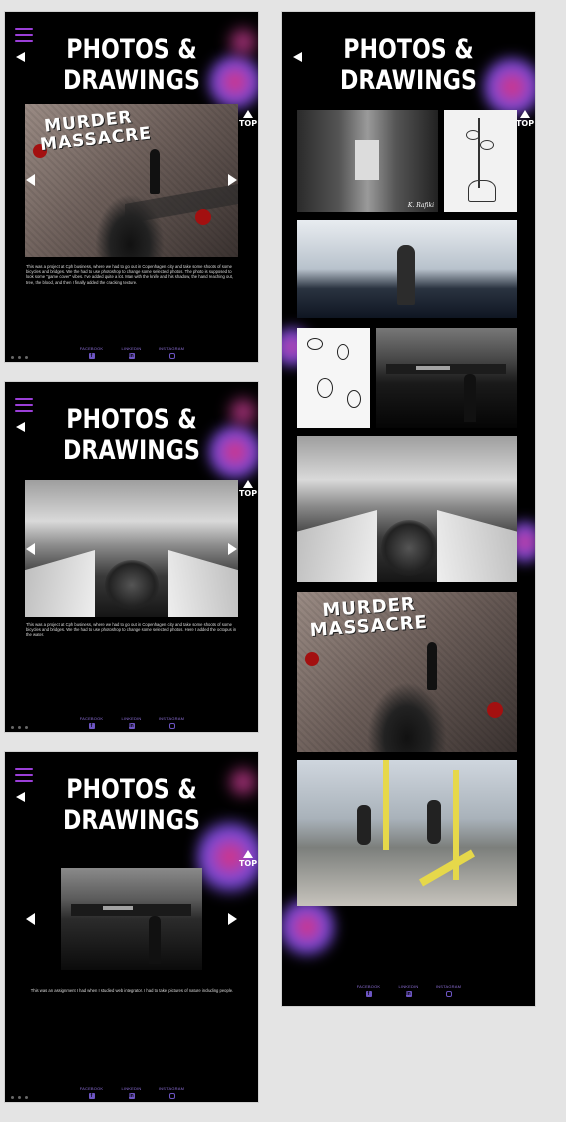  Describe the element at coordinates (333, 378) in the screenshot. I see `gallery-image-bugs-drawing` at that location.